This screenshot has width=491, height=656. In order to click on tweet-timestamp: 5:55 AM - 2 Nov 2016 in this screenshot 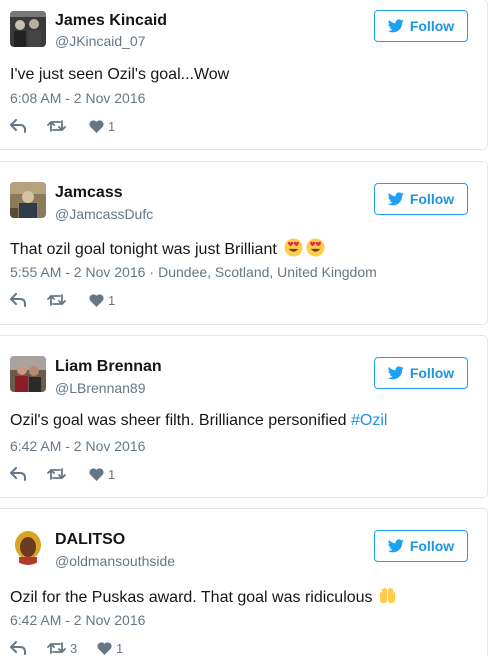, I will do `click(77, 272)`.